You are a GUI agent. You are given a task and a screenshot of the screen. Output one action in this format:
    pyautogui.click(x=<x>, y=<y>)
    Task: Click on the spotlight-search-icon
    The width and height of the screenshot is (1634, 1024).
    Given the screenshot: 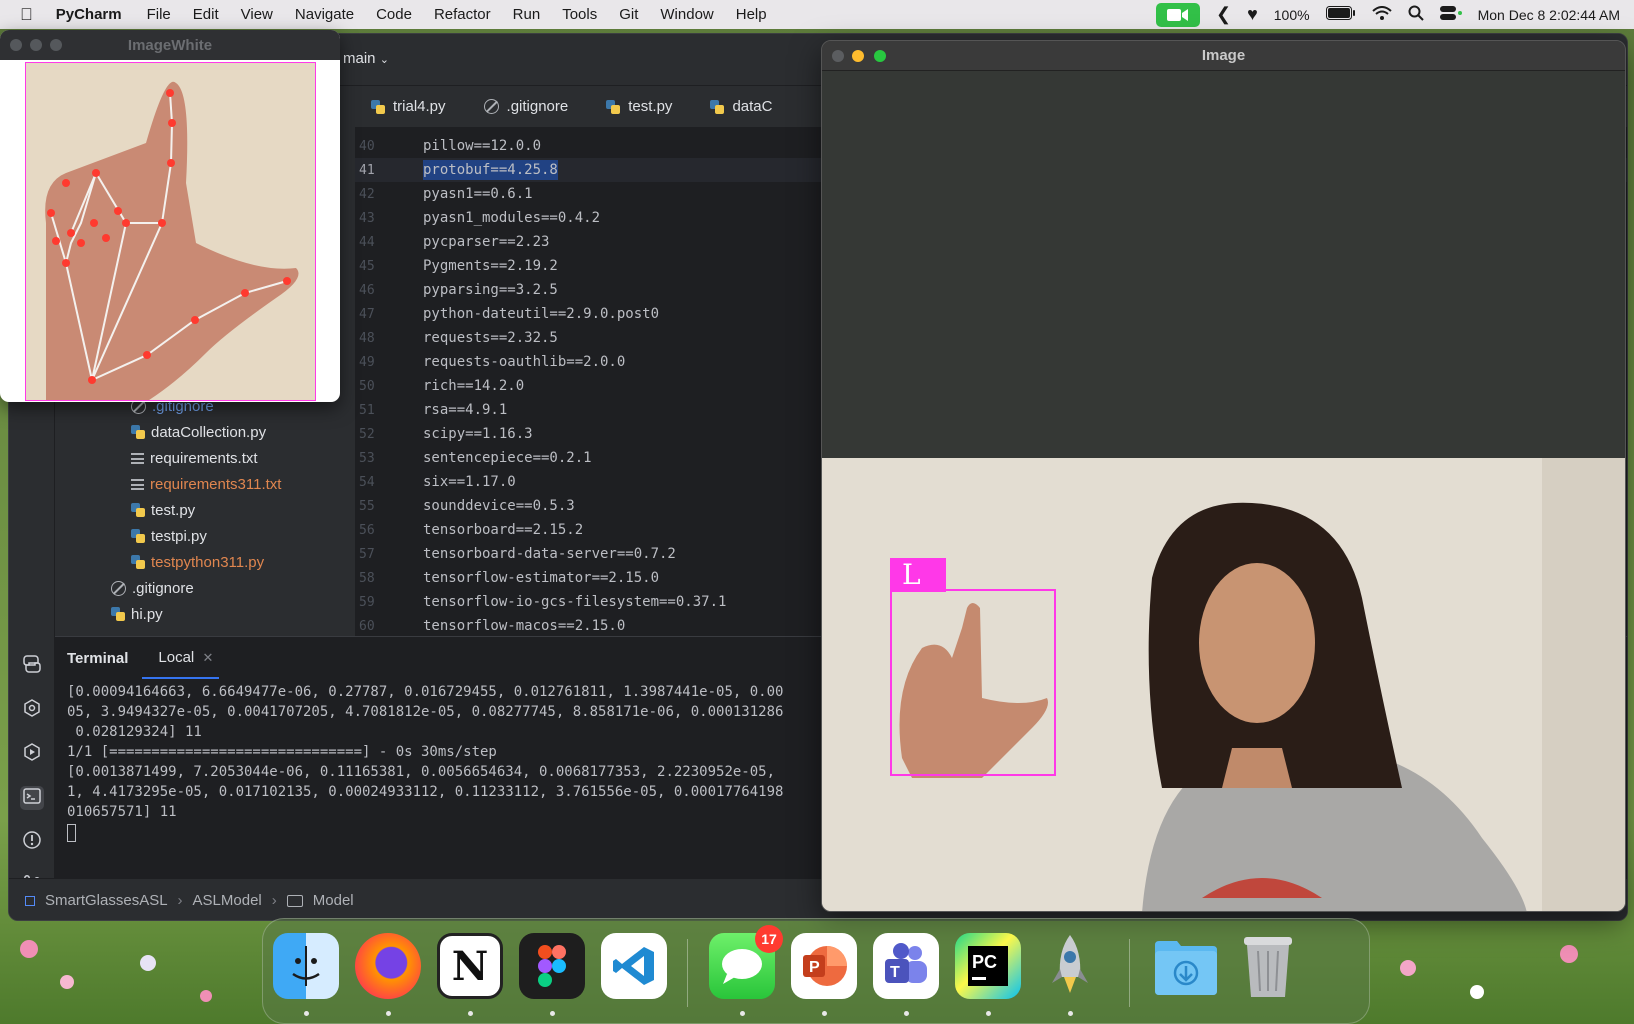 What is the action you would take?
    pyautogui.click(x=1416, y=14)
    